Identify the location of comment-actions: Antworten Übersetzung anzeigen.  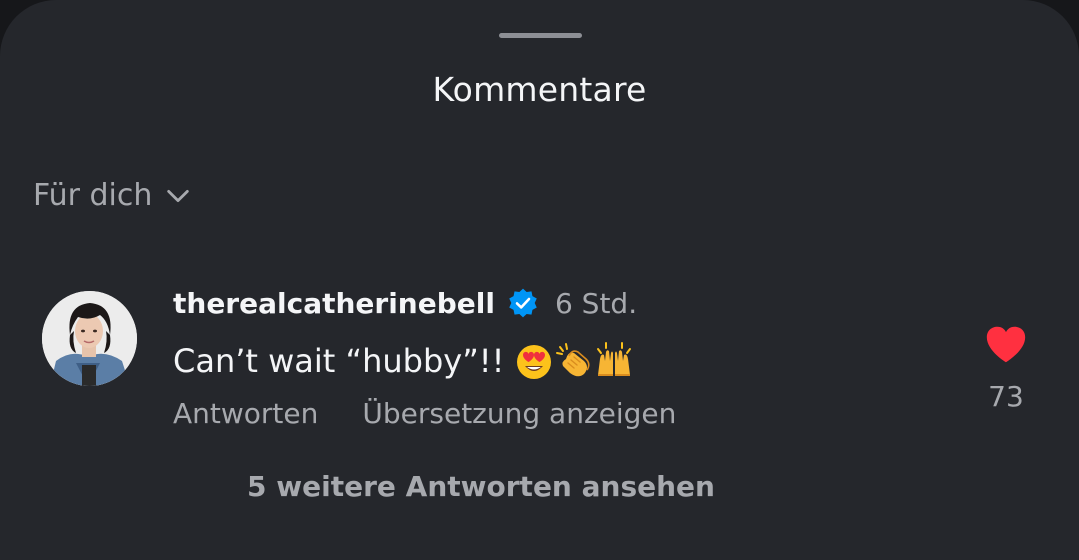
(553, 413).